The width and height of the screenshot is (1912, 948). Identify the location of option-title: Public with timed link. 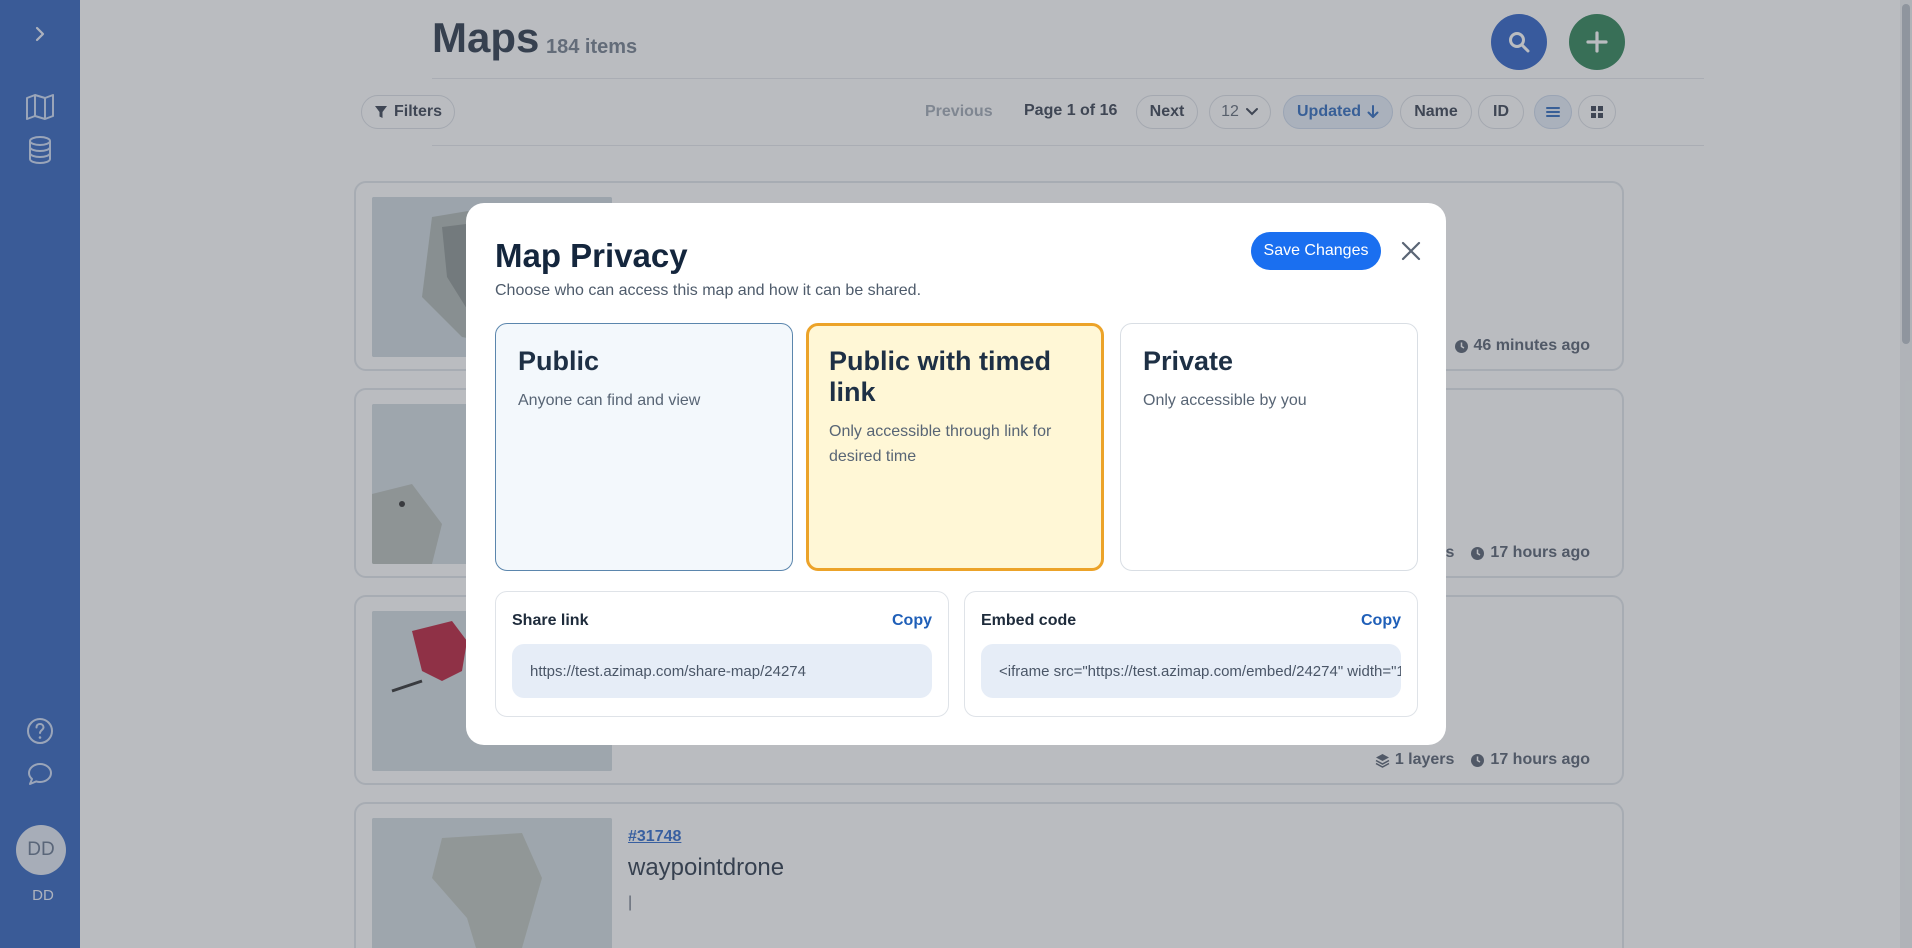
(940, 377).